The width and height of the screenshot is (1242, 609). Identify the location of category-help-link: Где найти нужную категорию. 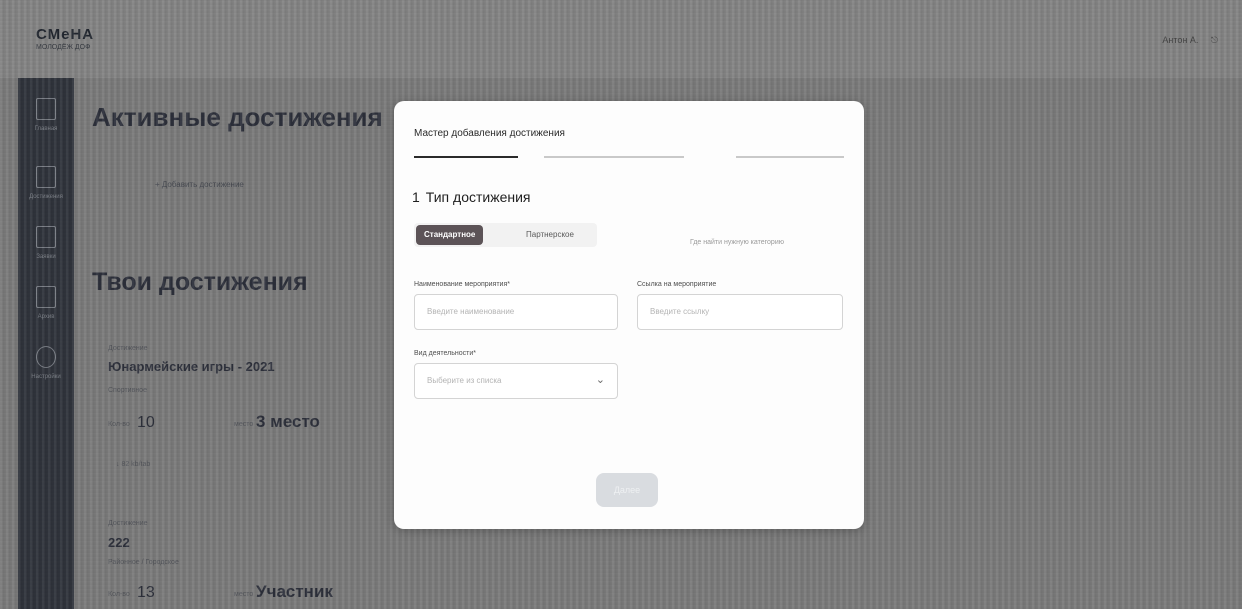
(737, 242).